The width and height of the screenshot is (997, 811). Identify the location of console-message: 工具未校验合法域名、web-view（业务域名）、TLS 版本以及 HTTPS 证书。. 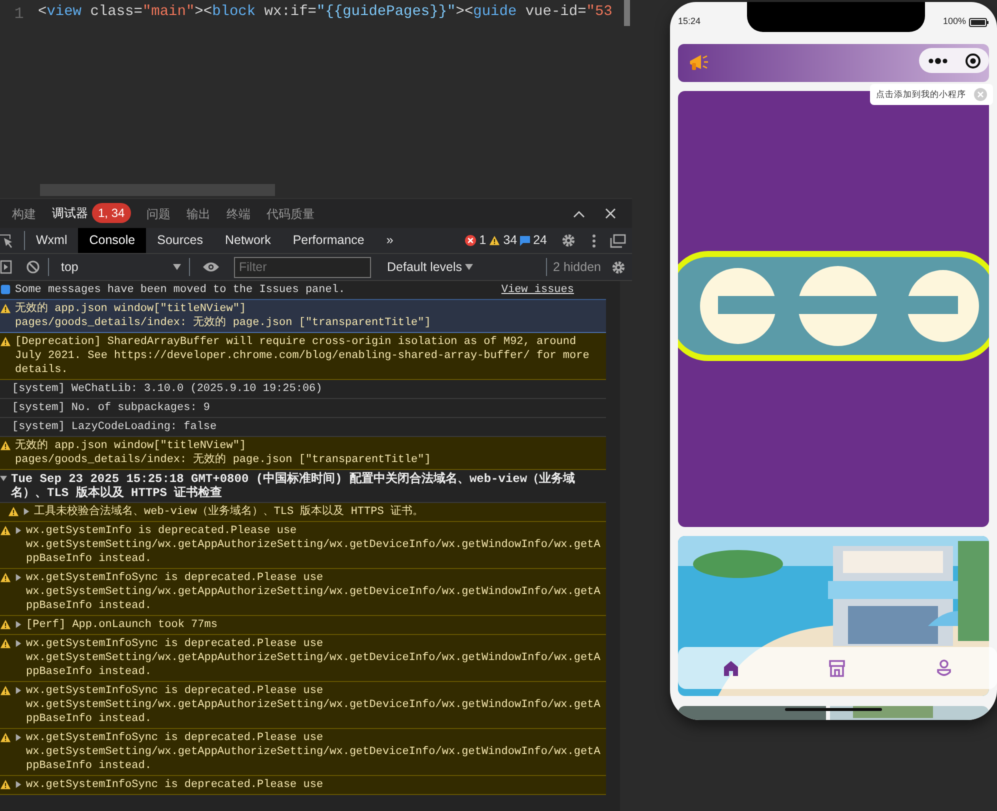
(229, 512).